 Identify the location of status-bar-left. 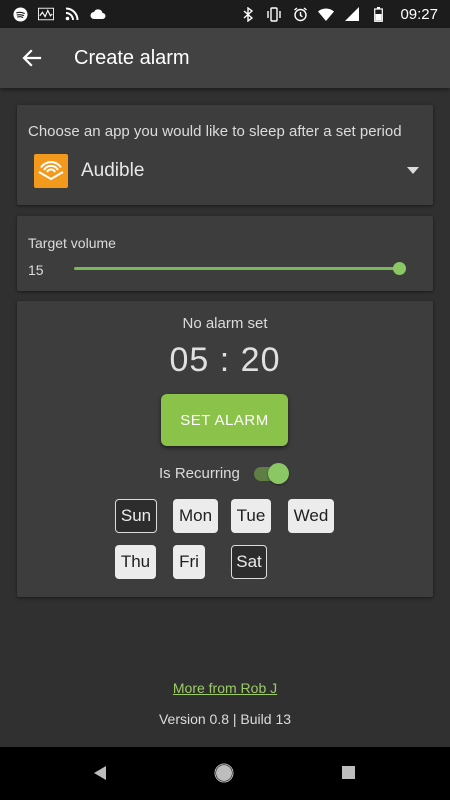
(59, 14).